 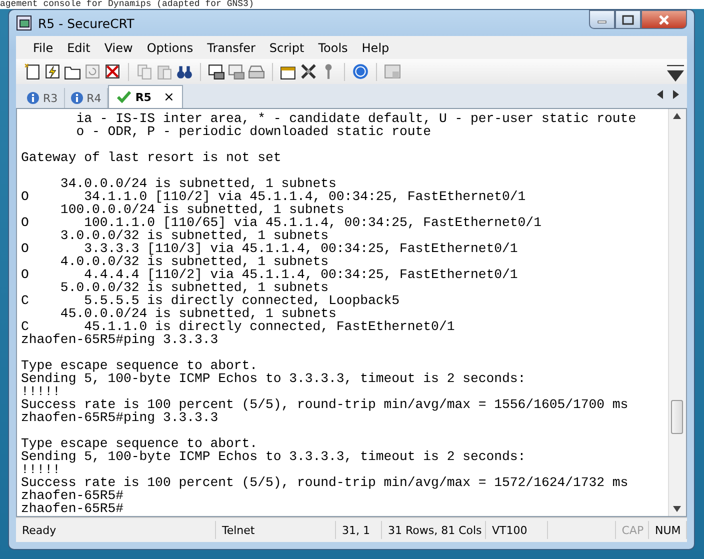 What do you see at coordinates (52, 71) in the screenshot?
I see `lightning-icon` at bounding box center [52, 71].